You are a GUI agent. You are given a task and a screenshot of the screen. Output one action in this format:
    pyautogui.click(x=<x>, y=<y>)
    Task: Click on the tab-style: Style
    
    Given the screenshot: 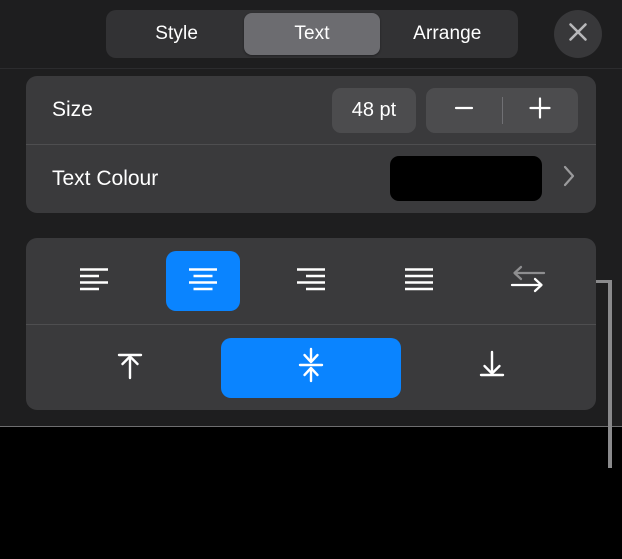 What is the action you would take?
    pyautogui.click(x=176, y=34)
    